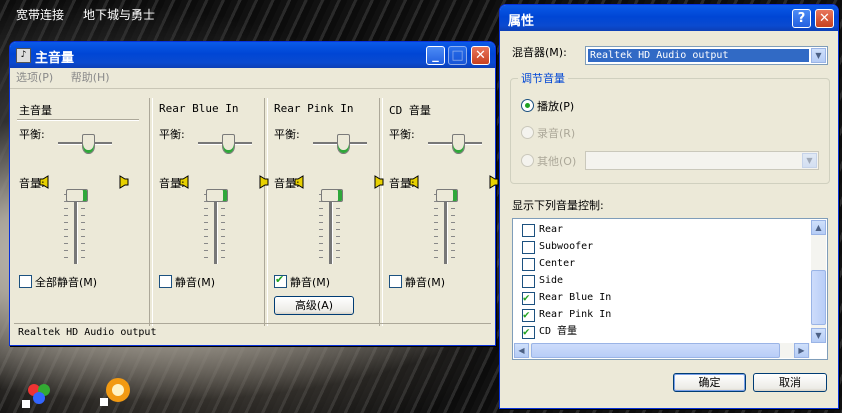 The image size is (842, 413). I want to click on list-item: Subwoofer, so click(657, 247).